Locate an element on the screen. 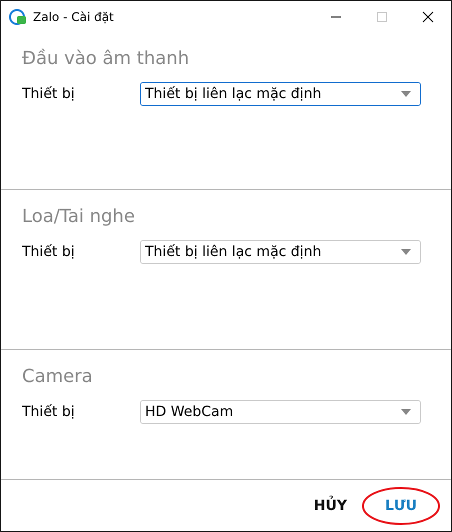  device-dropdown: HD WebCam is located at coordinates (280, 412).